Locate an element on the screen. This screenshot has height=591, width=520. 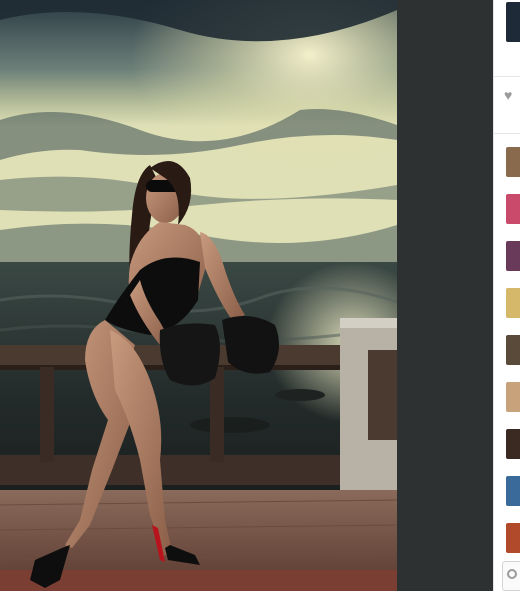
comment-icon is located at coordinates (512, 574).